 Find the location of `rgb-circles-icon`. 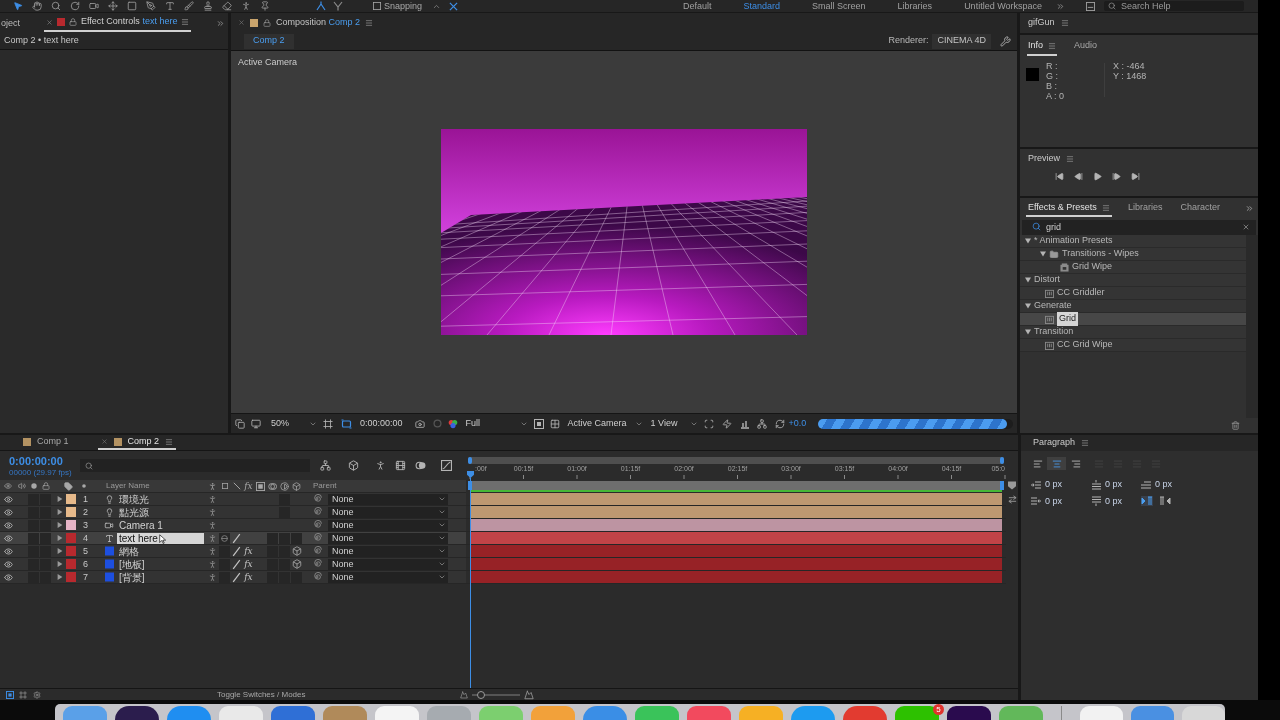

rgb-circles-icon is located at coordinates (452, 423).